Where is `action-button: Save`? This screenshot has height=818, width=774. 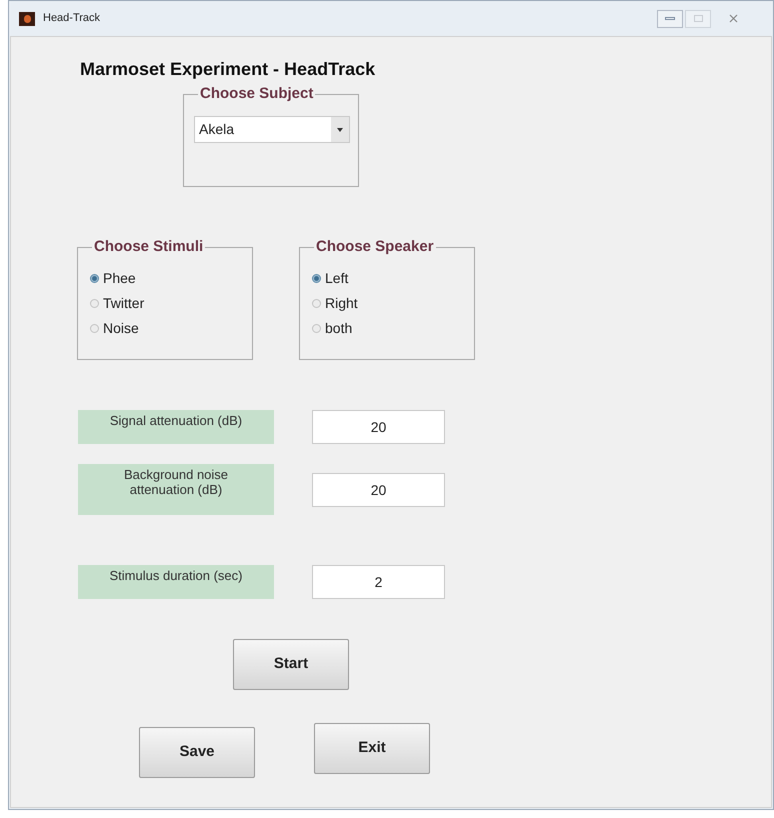 action-button: Save is located at coordinates (197, 752).